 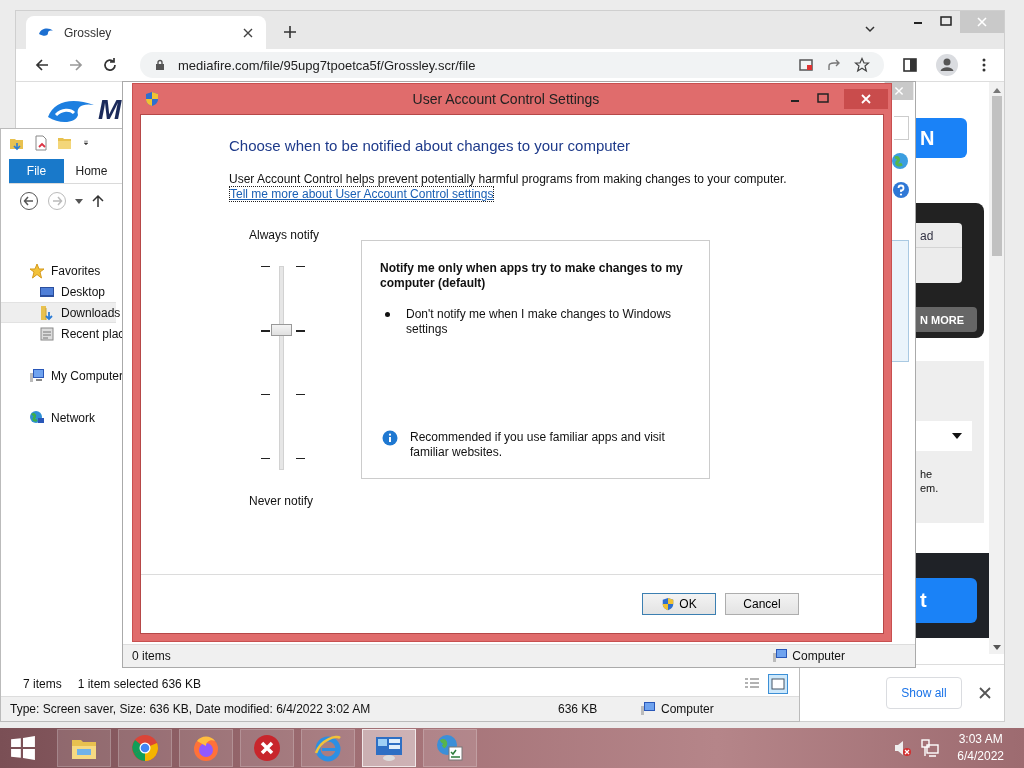 What do you see at coordinates (929, 488) in the screenshot?
I see `panel-text: em.` at bounding box center [929, 488].